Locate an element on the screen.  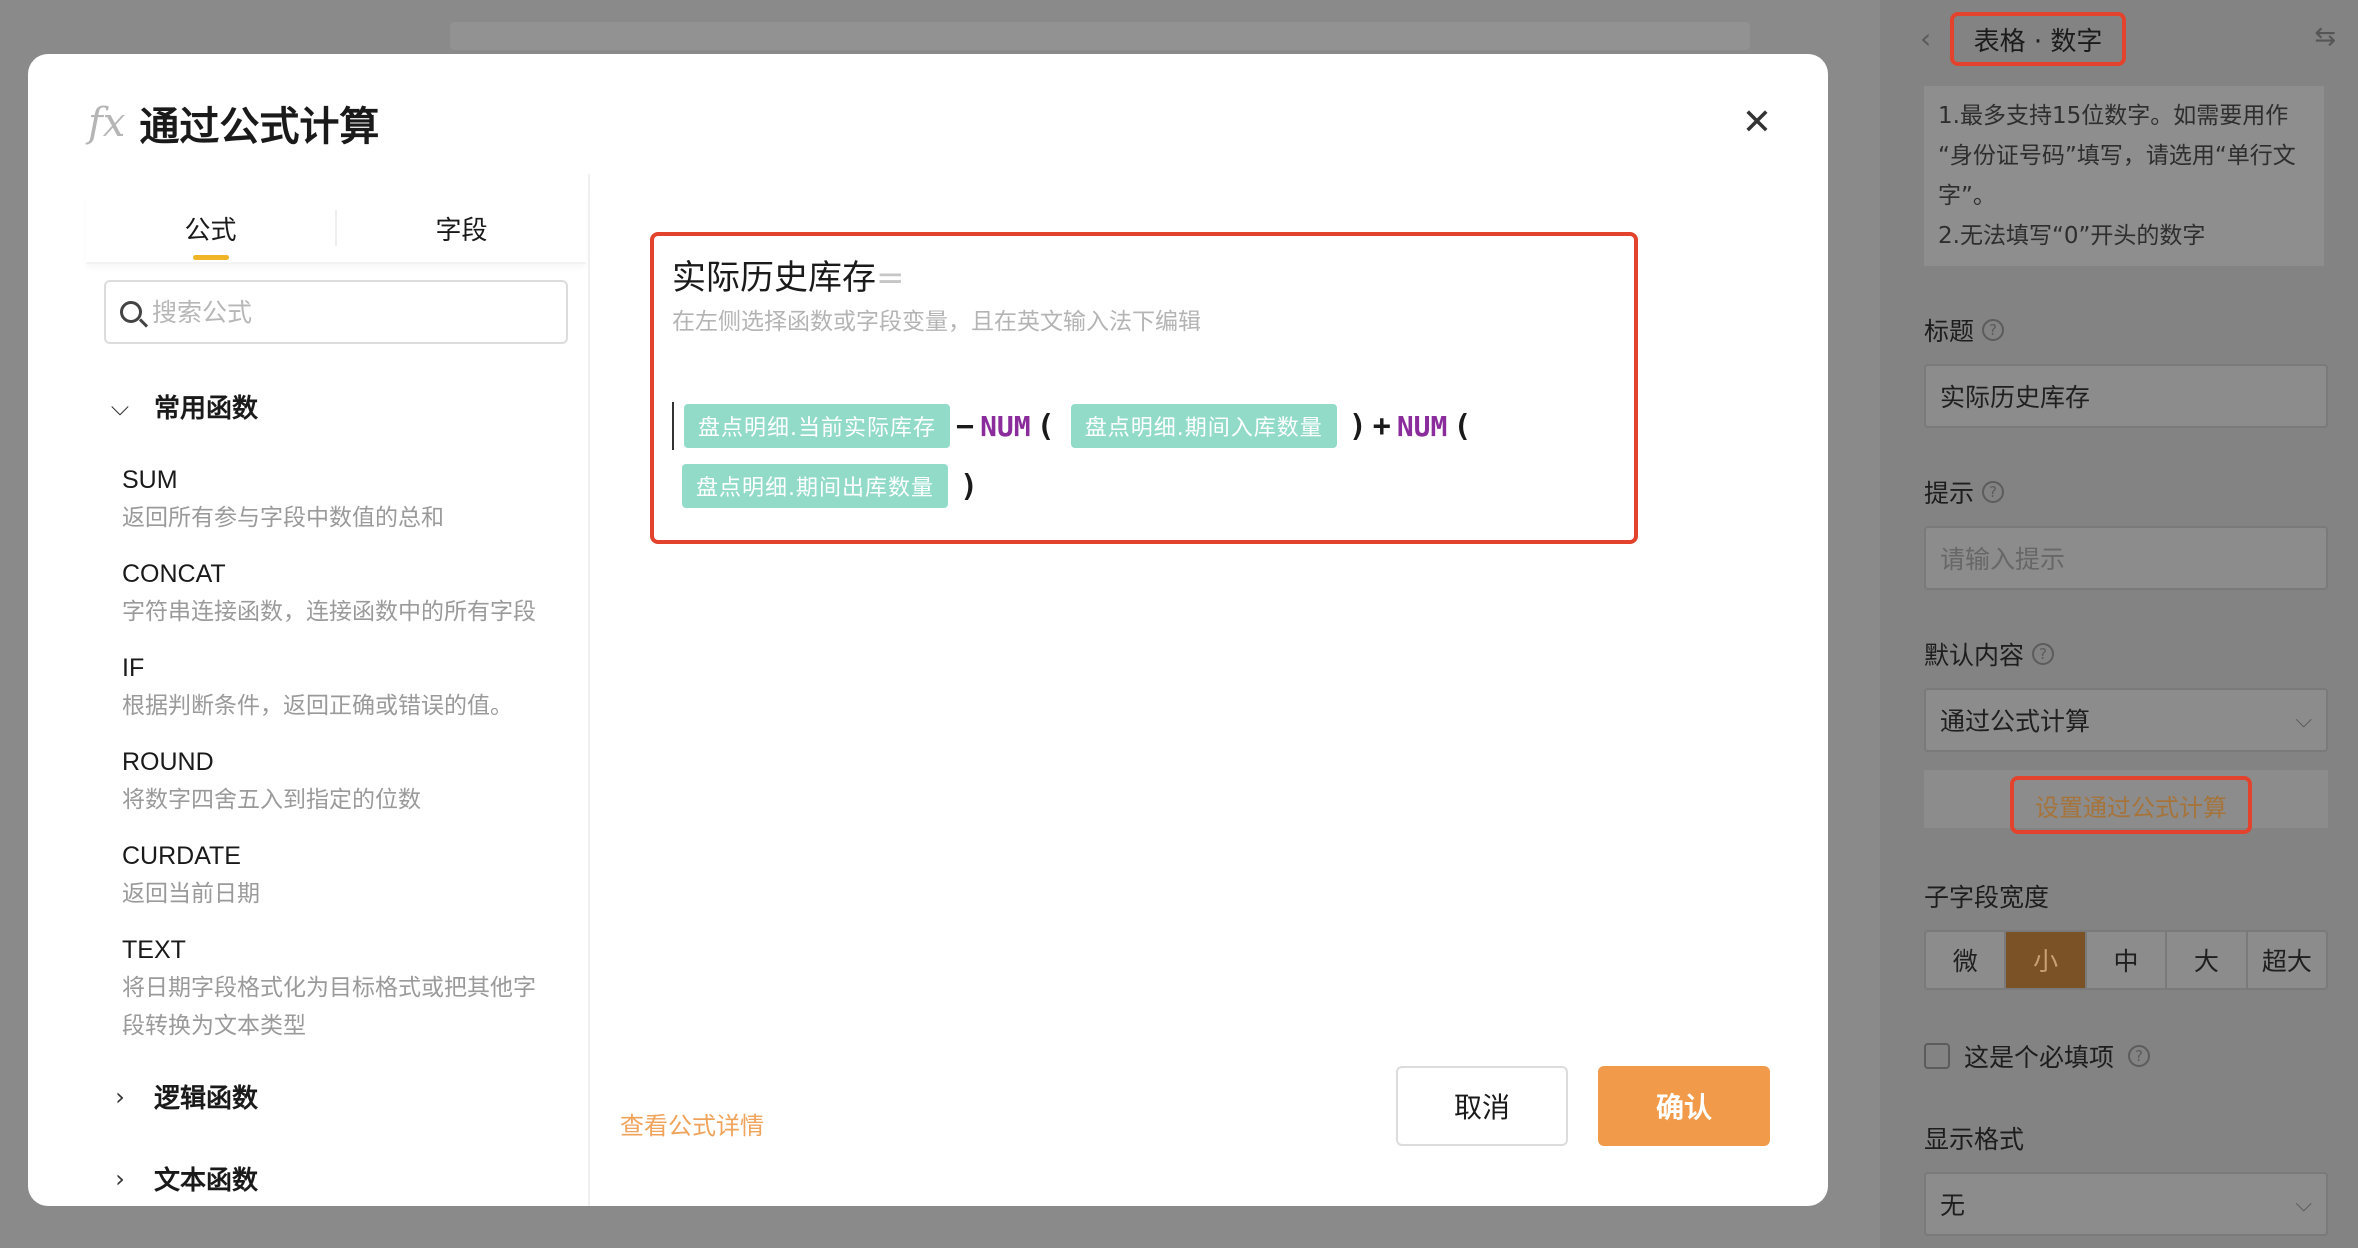
required-checkbox-row: 这是个必填项 ? is located at coordinates (2037, 1056).